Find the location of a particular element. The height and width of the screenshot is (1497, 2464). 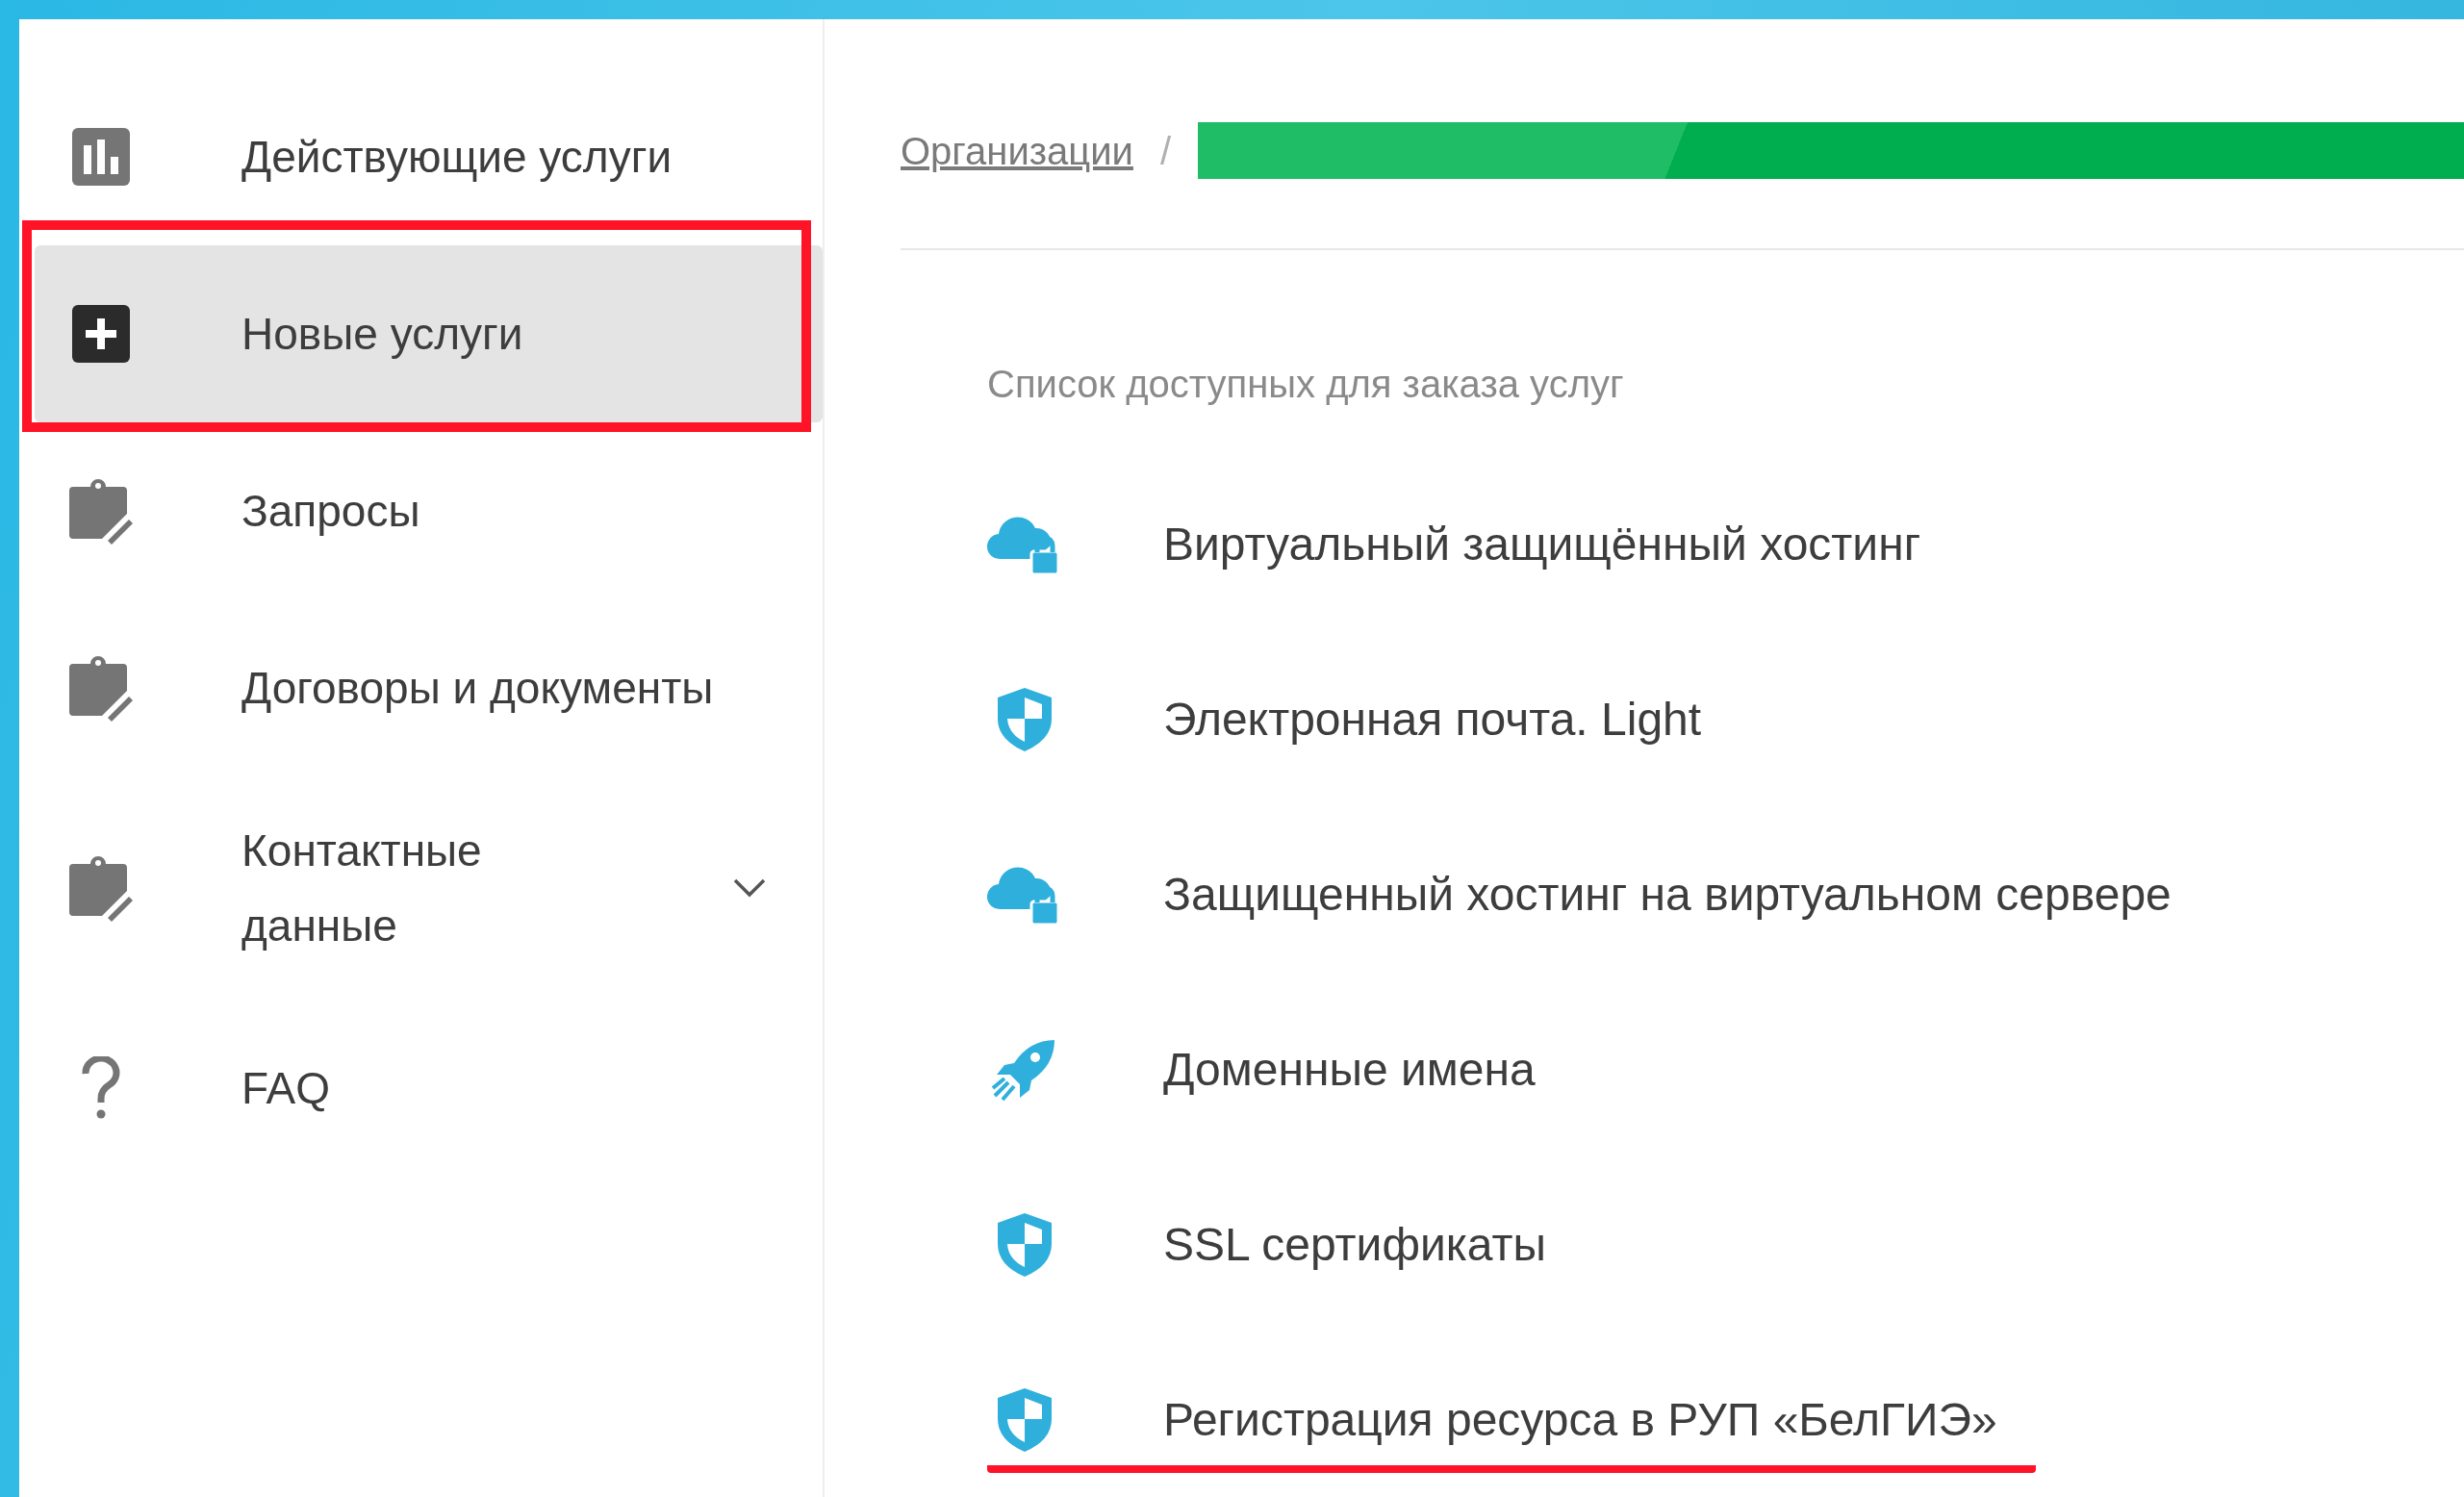

sidebar-item: Действующие услуги is located at coordinates (429, 156).